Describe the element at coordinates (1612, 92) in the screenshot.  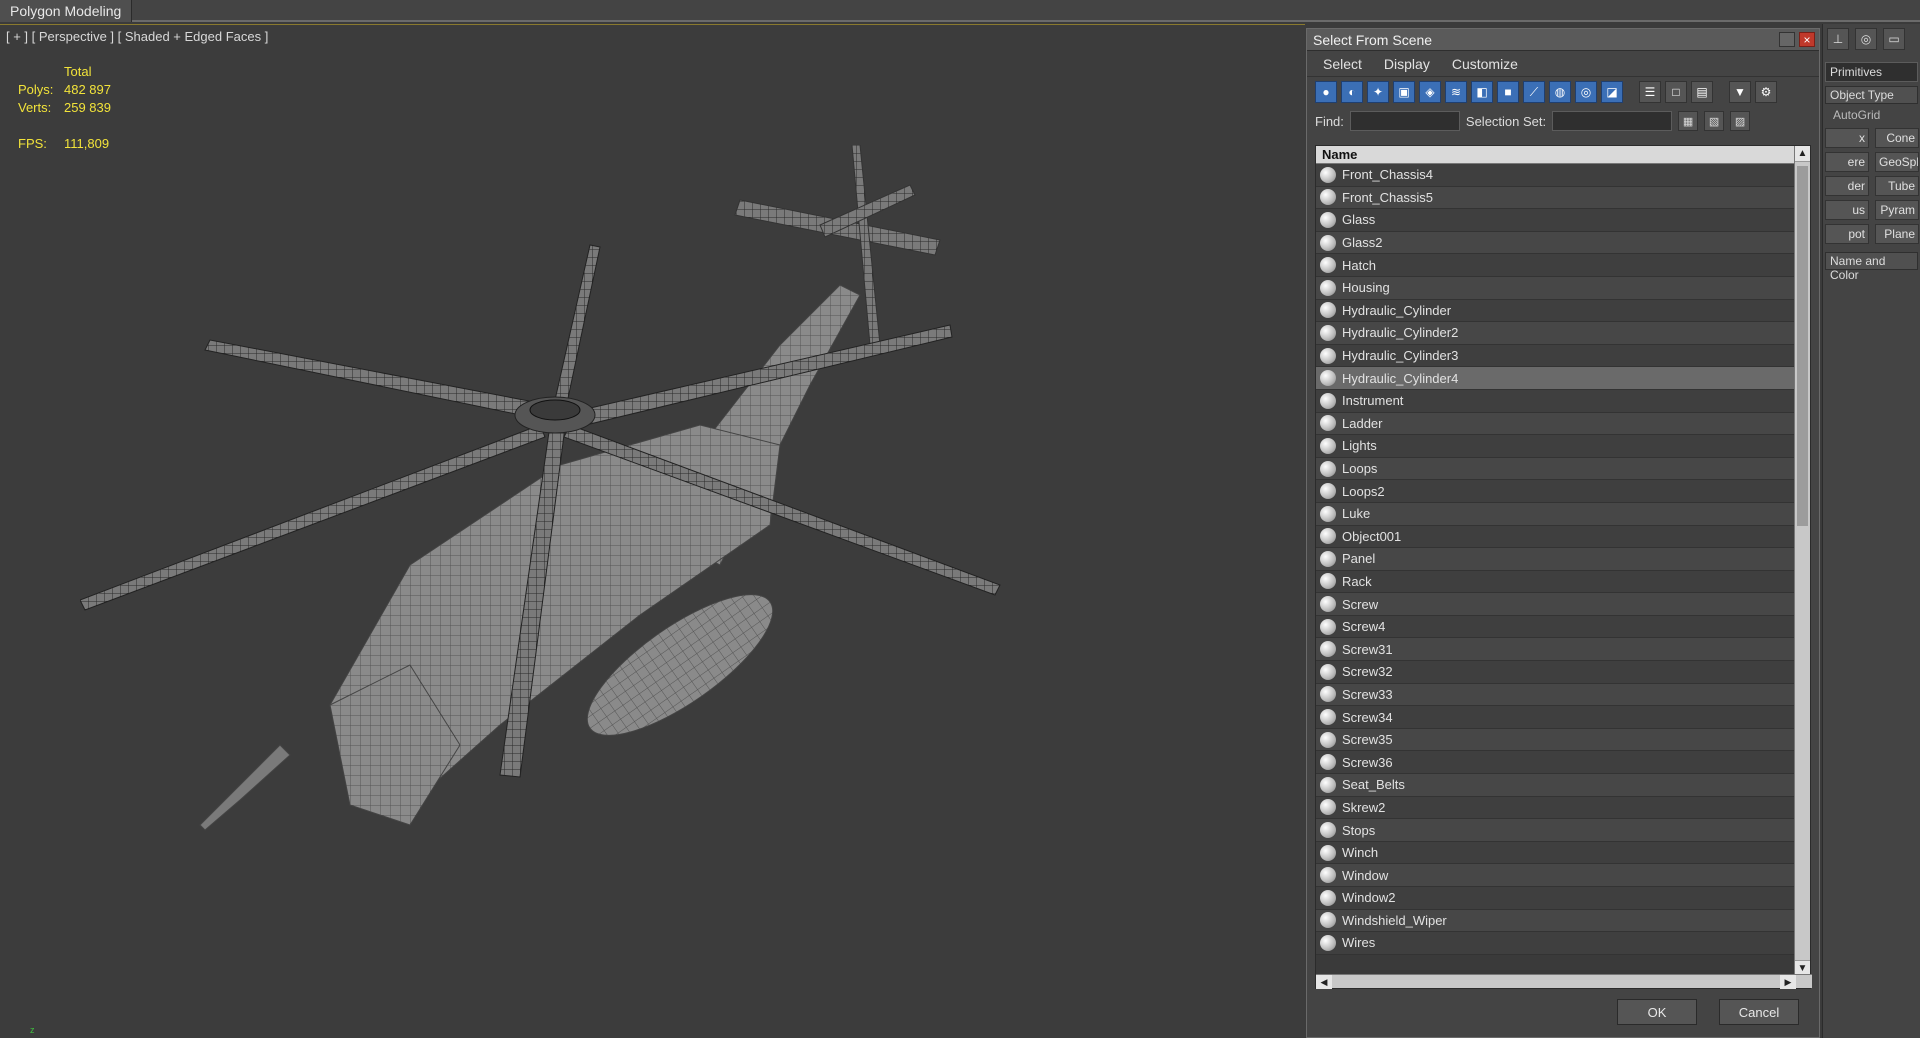
I see `display-hidden-icon: ◪` at that location.